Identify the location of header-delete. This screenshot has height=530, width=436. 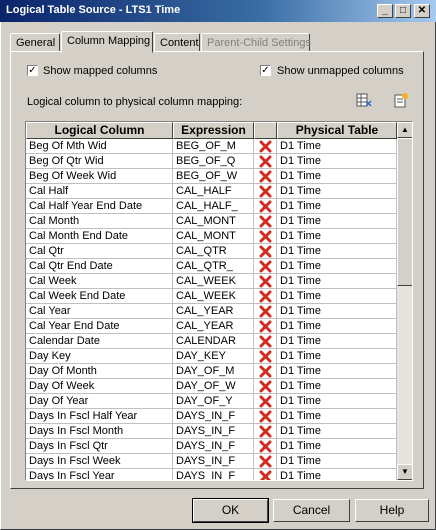
(265, 130).